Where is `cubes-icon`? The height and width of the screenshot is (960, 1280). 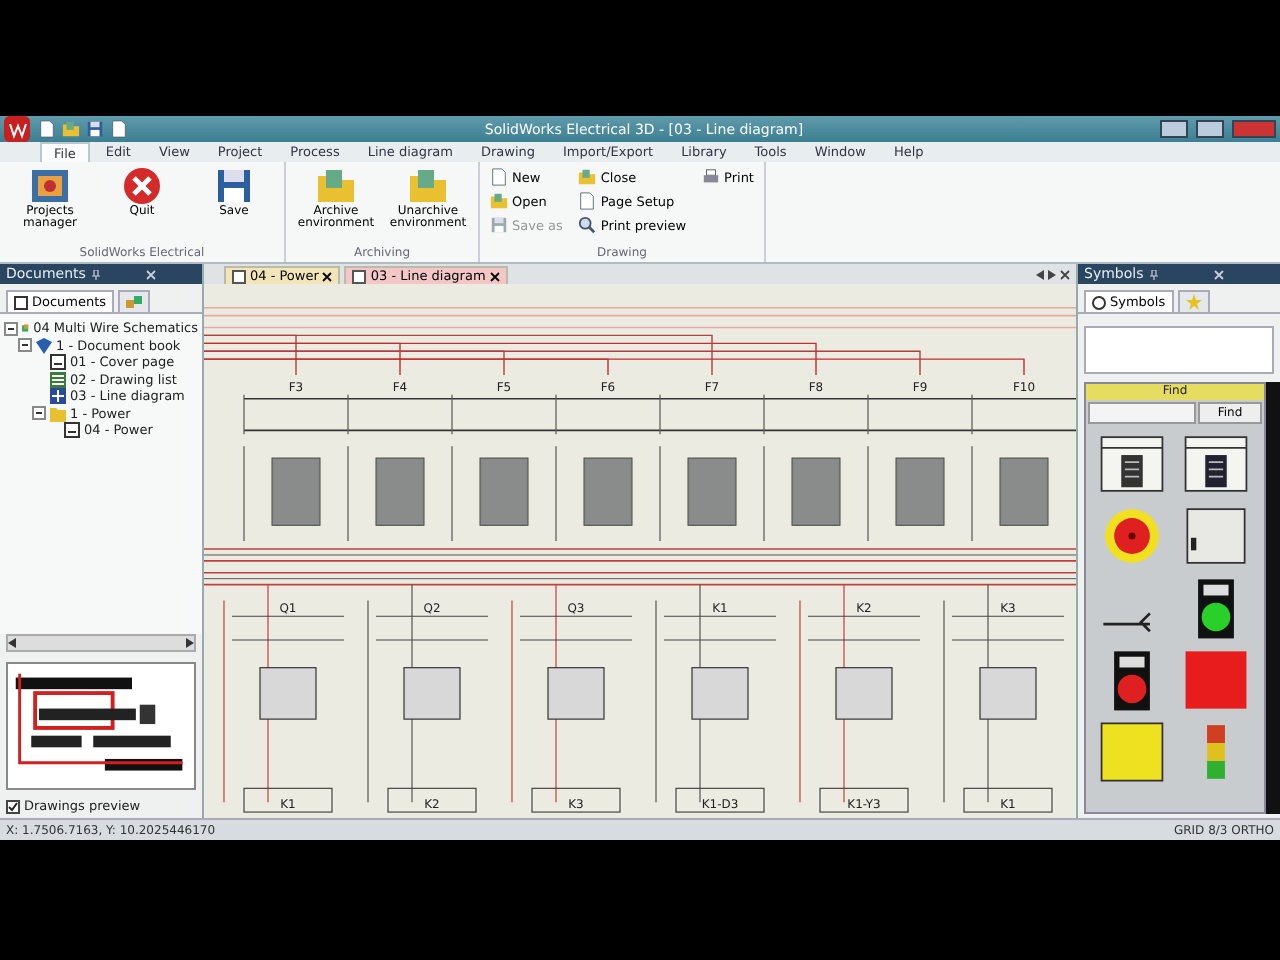 cubes-icon is located at coordinates (134, 302).